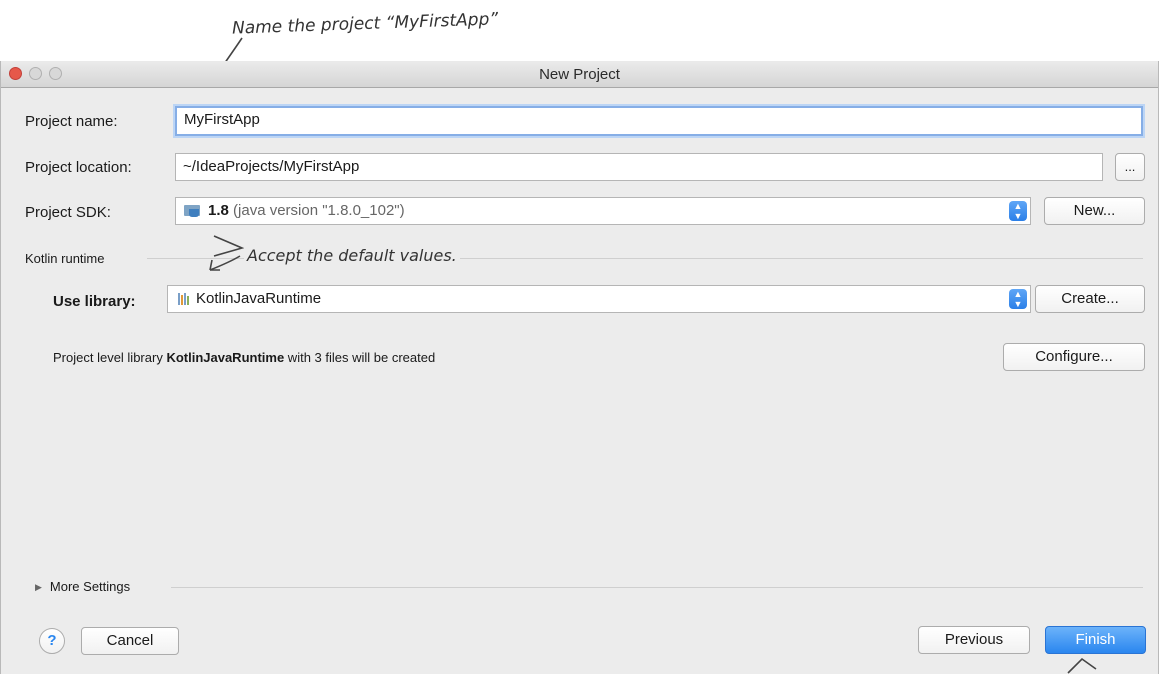 This screenshot has height=674, width=1159. Describe the element at coordinates (360, 357) in the screenshot. I see `info-suffix: with 3 files will be created` at that location.